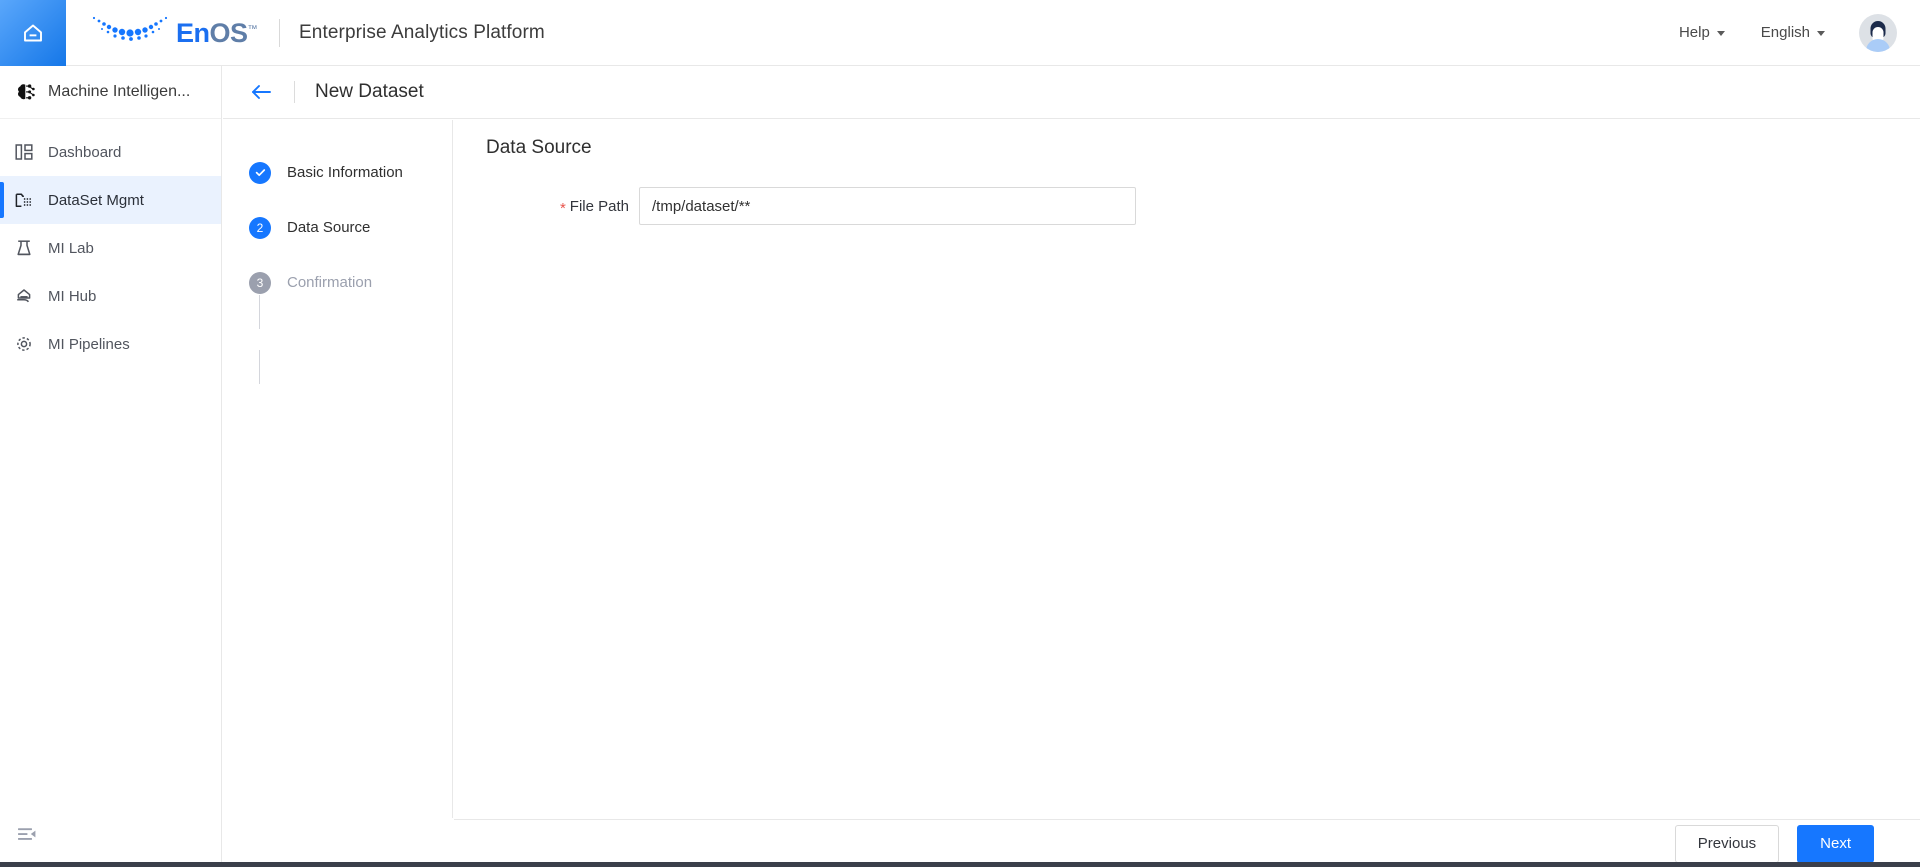  I want to click on arrow-left-icon, so click(261, 92).